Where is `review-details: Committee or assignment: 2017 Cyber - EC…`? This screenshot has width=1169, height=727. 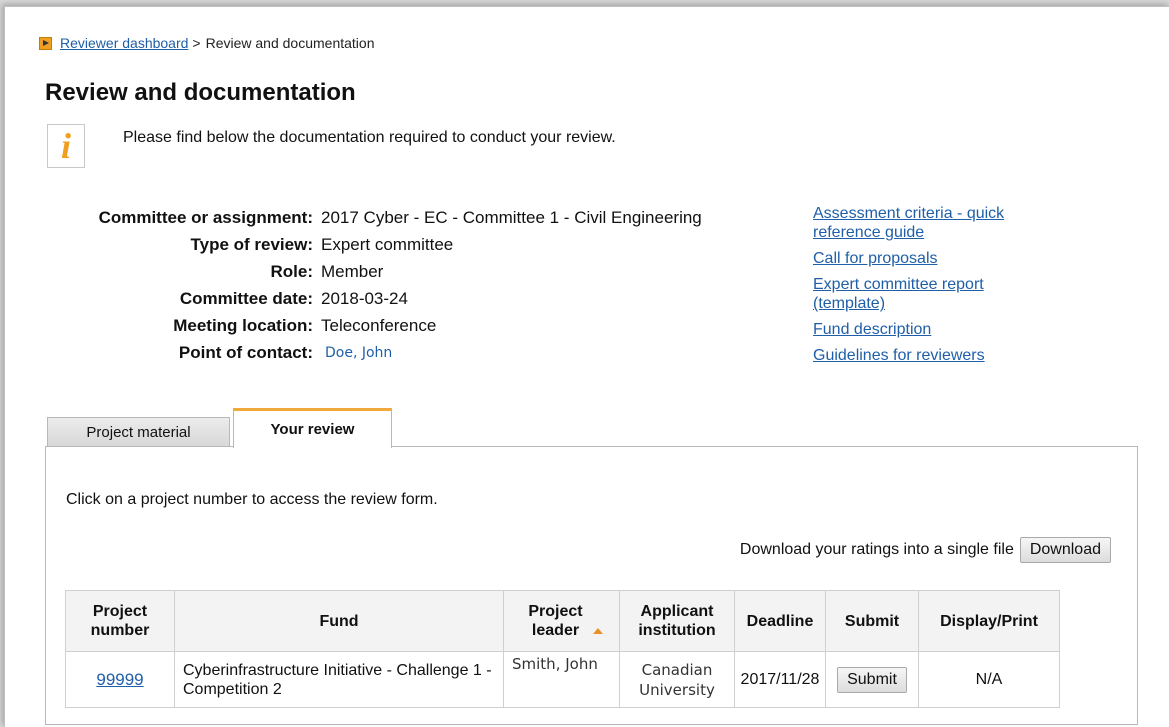 review-details: Committee or assignment: 2017 Cyber - EC… is located at coordinates (373, 285).